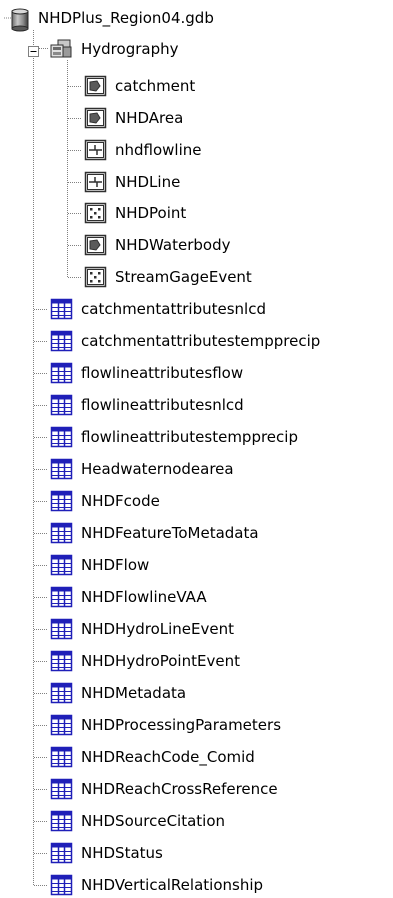 The height and width of the screenshot is (898, 393). What do you see at coordinates (157, 469) in the screenshot?
I see `tree-node-label: Headwaternodearea` at bounding box center [157, 469].